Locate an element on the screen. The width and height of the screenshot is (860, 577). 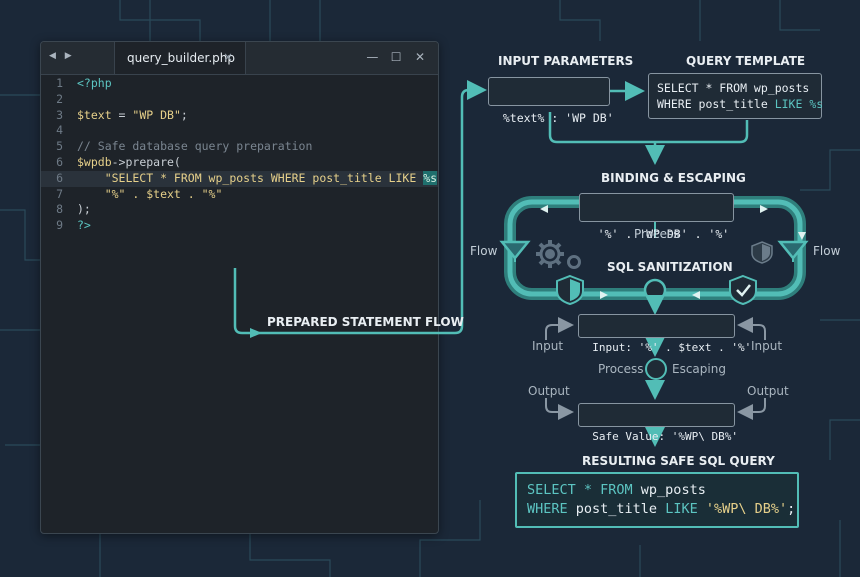
escaping-label: Escaping is located at coordinates (699, 369).